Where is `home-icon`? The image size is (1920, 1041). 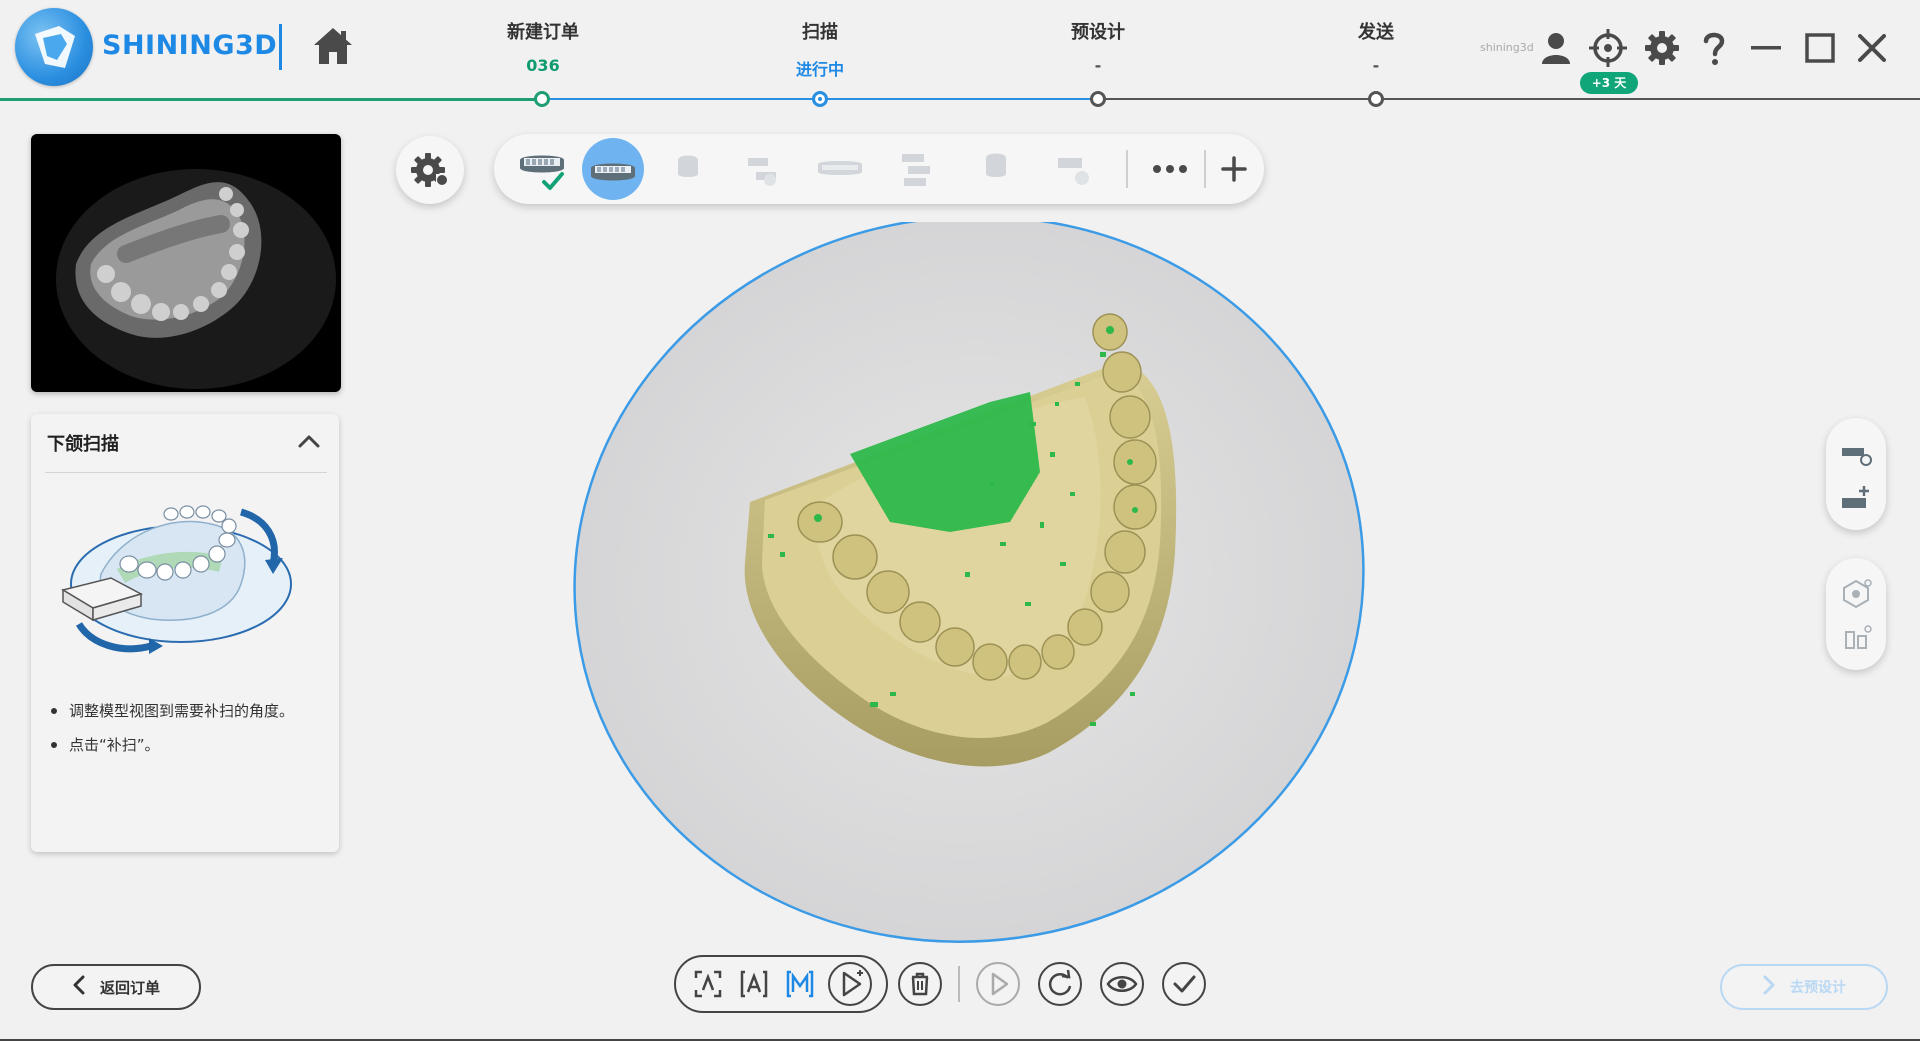
home-icon is located at coordinates (333, 46).